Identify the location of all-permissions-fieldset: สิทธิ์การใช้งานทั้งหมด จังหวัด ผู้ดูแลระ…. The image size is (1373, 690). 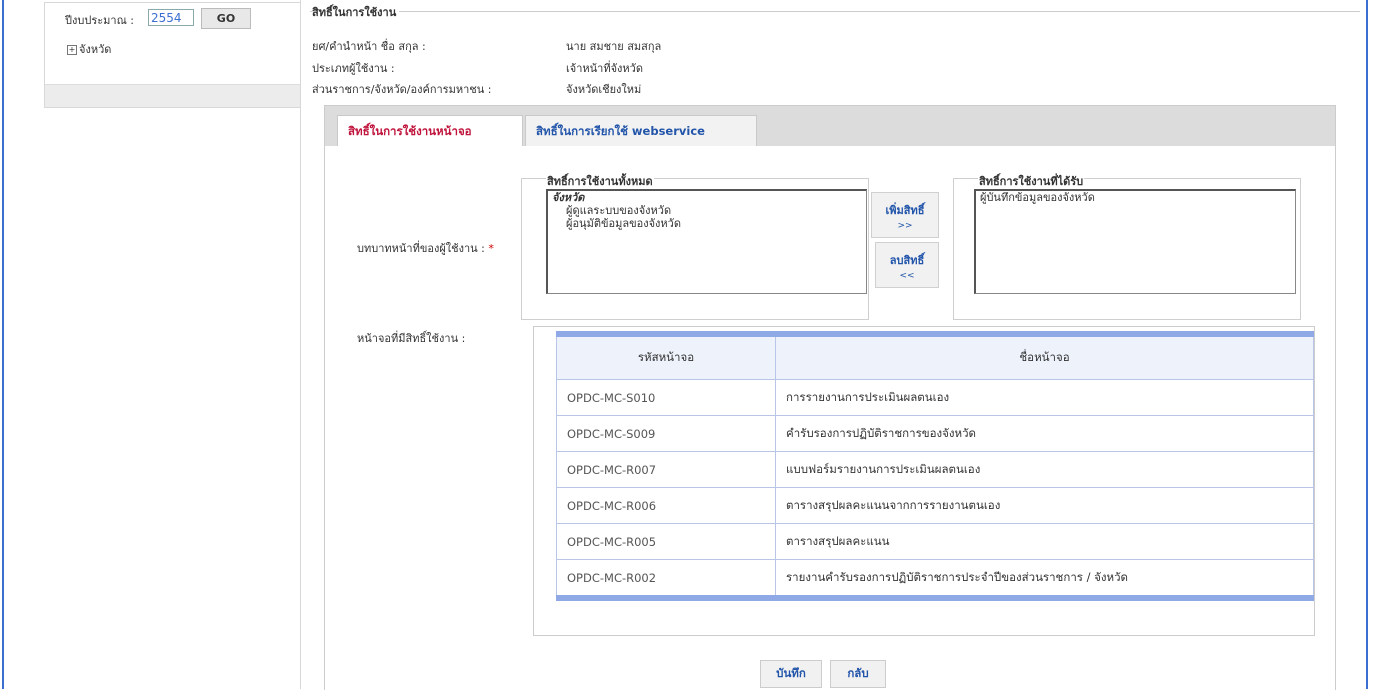
(695, 246).